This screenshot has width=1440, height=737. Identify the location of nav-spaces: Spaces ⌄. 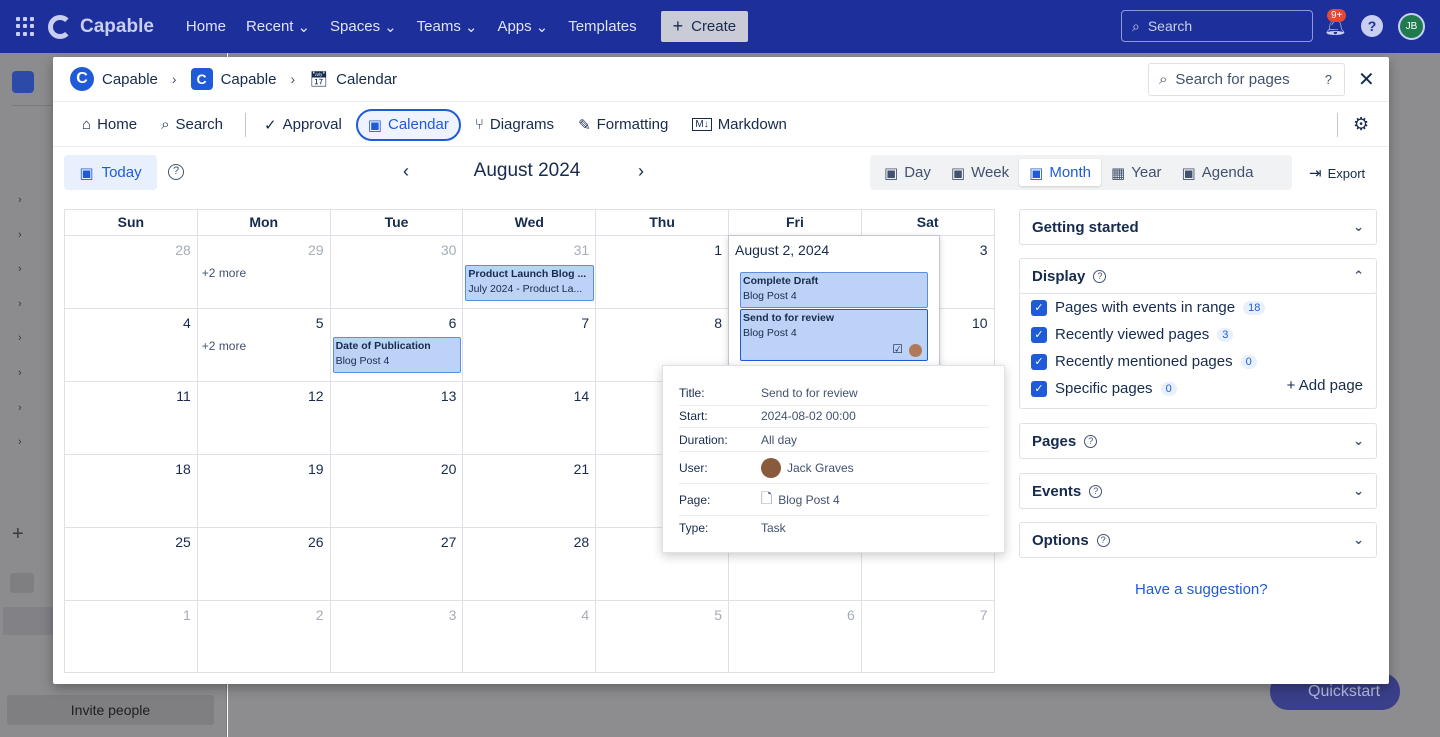
(363, 27).